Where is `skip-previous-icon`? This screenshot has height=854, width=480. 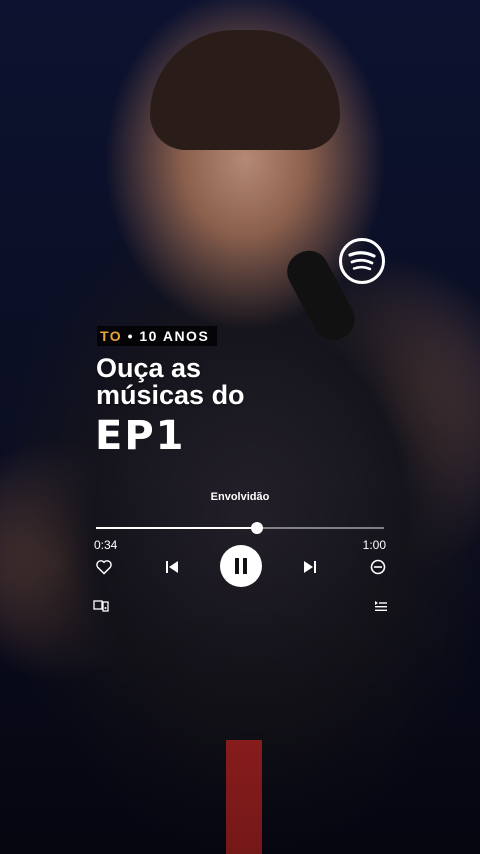 skip-previous-icon is located at coordinates (172, 567).